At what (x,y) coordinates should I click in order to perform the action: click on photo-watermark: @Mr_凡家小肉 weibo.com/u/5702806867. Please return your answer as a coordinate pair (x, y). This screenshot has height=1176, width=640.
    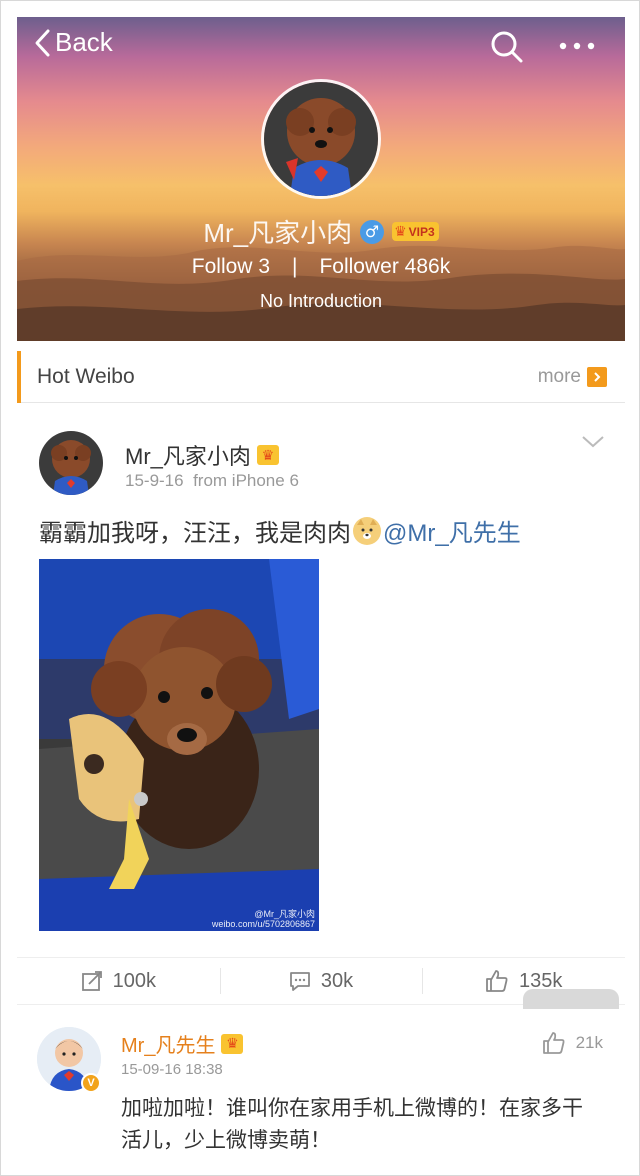
    Looking at the image, I should click on (263, 919).